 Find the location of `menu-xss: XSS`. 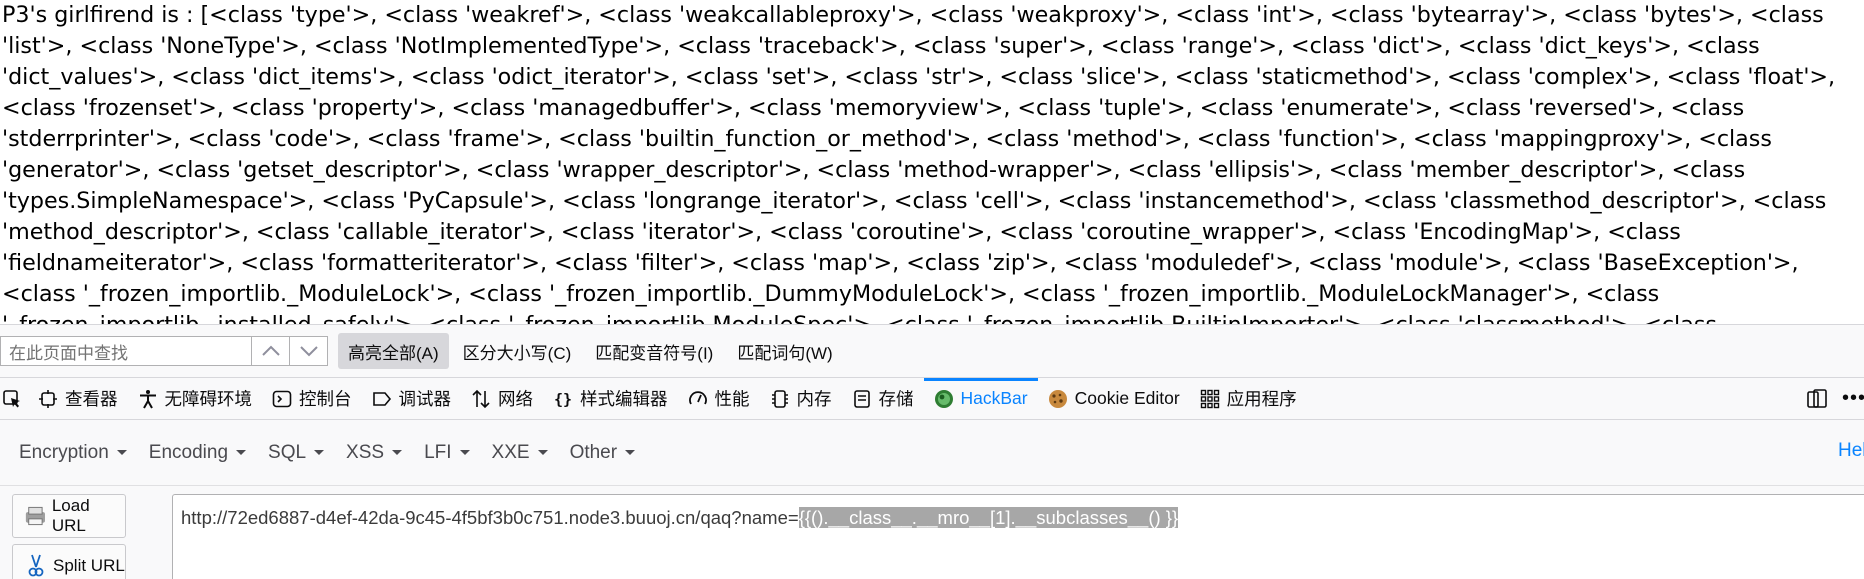

menu-xss: XSS is located at coordinates (374, 453).